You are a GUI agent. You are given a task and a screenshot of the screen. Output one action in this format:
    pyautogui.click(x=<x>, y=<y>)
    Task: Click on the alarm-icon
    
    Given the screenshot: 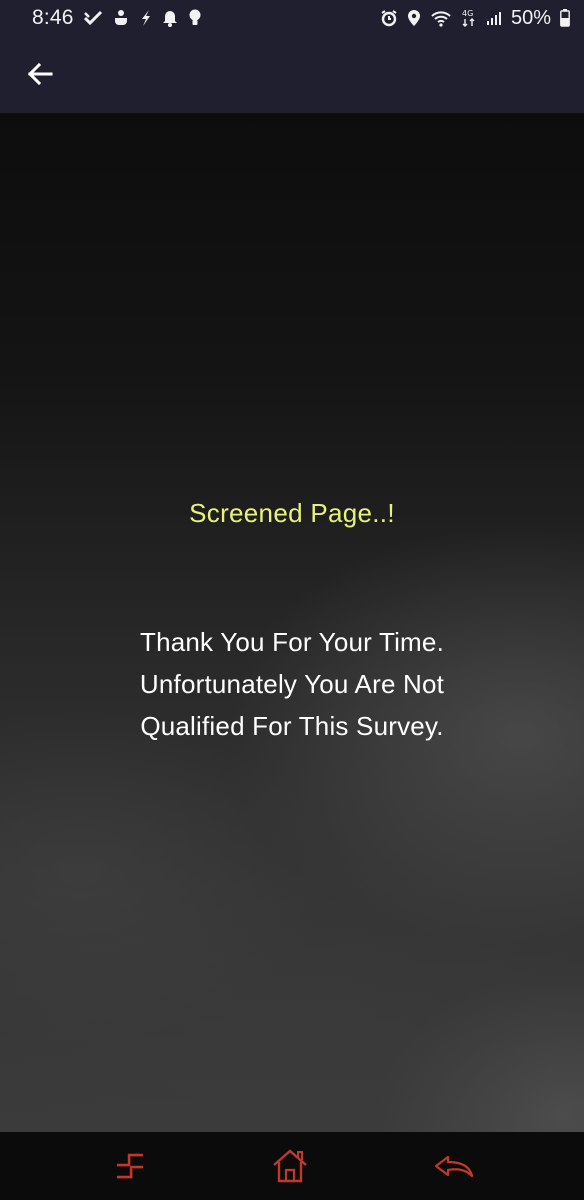 What is the action you would take?
    pyautogui.click(x=389, y=18)
    